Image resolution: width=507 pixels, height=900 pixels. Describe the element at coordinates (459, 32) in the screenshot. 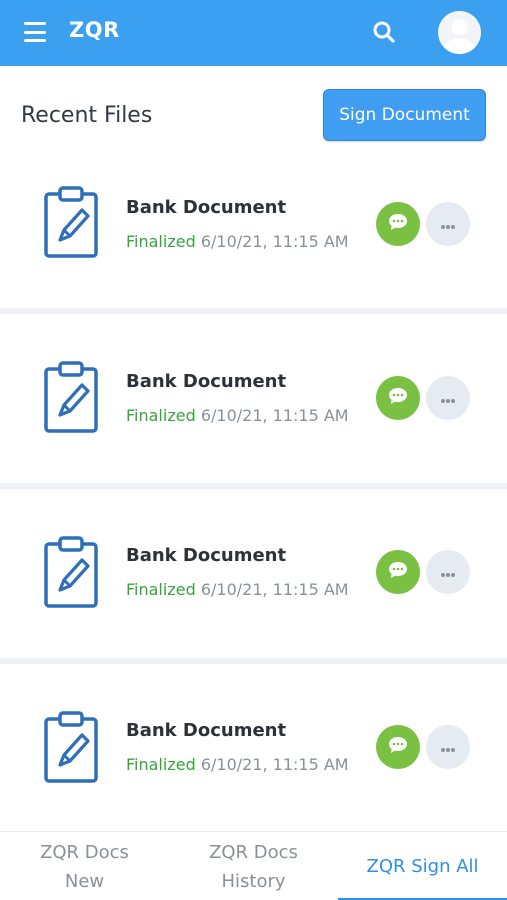

I see `user-avatar-icon` at that location.